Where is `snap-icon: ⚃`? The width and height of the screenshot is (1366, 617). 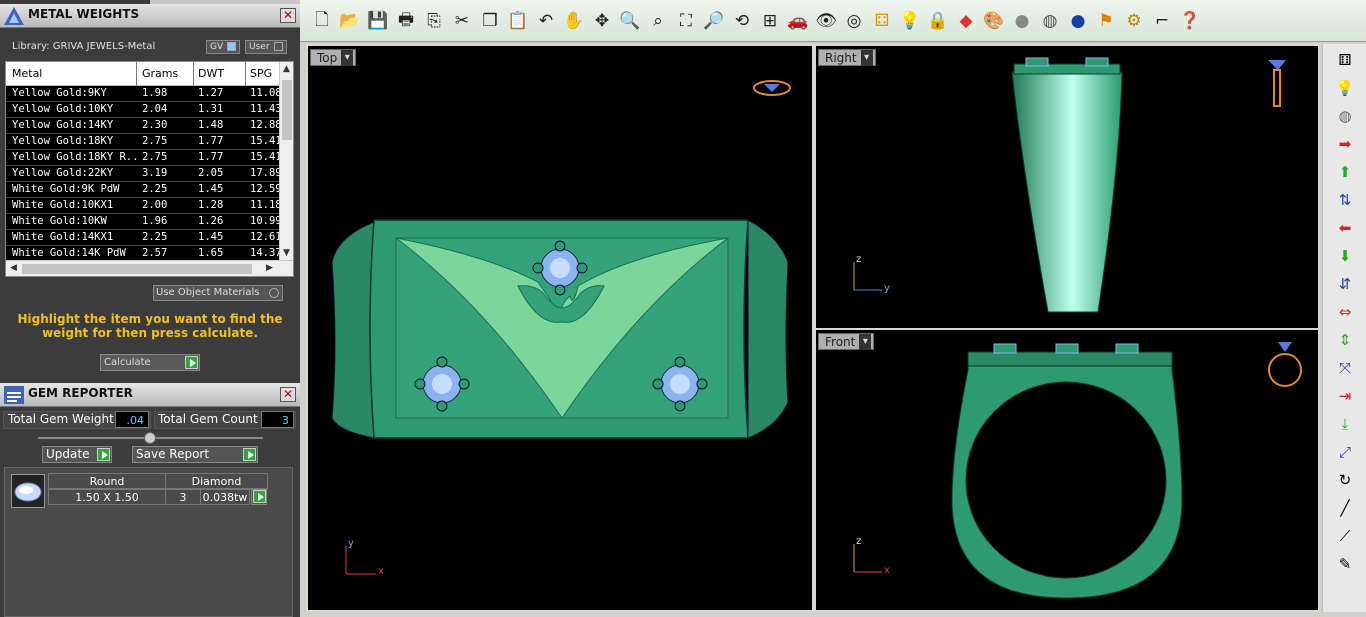
snap-icon: ⚃ is located at coordinates (882, 21).